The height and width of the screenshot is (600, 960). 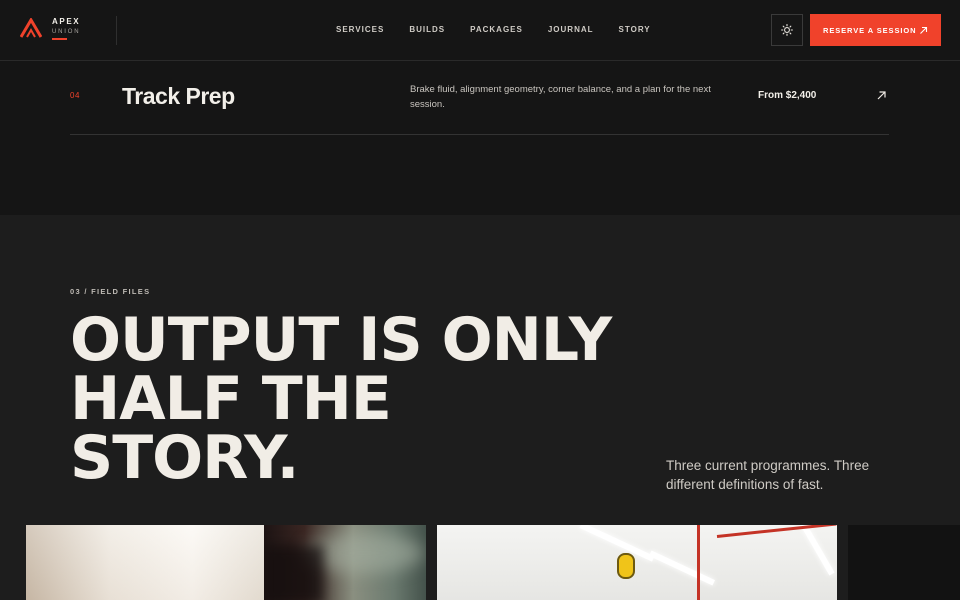 I want to click on sun-icon, so click(x=787, y=30).